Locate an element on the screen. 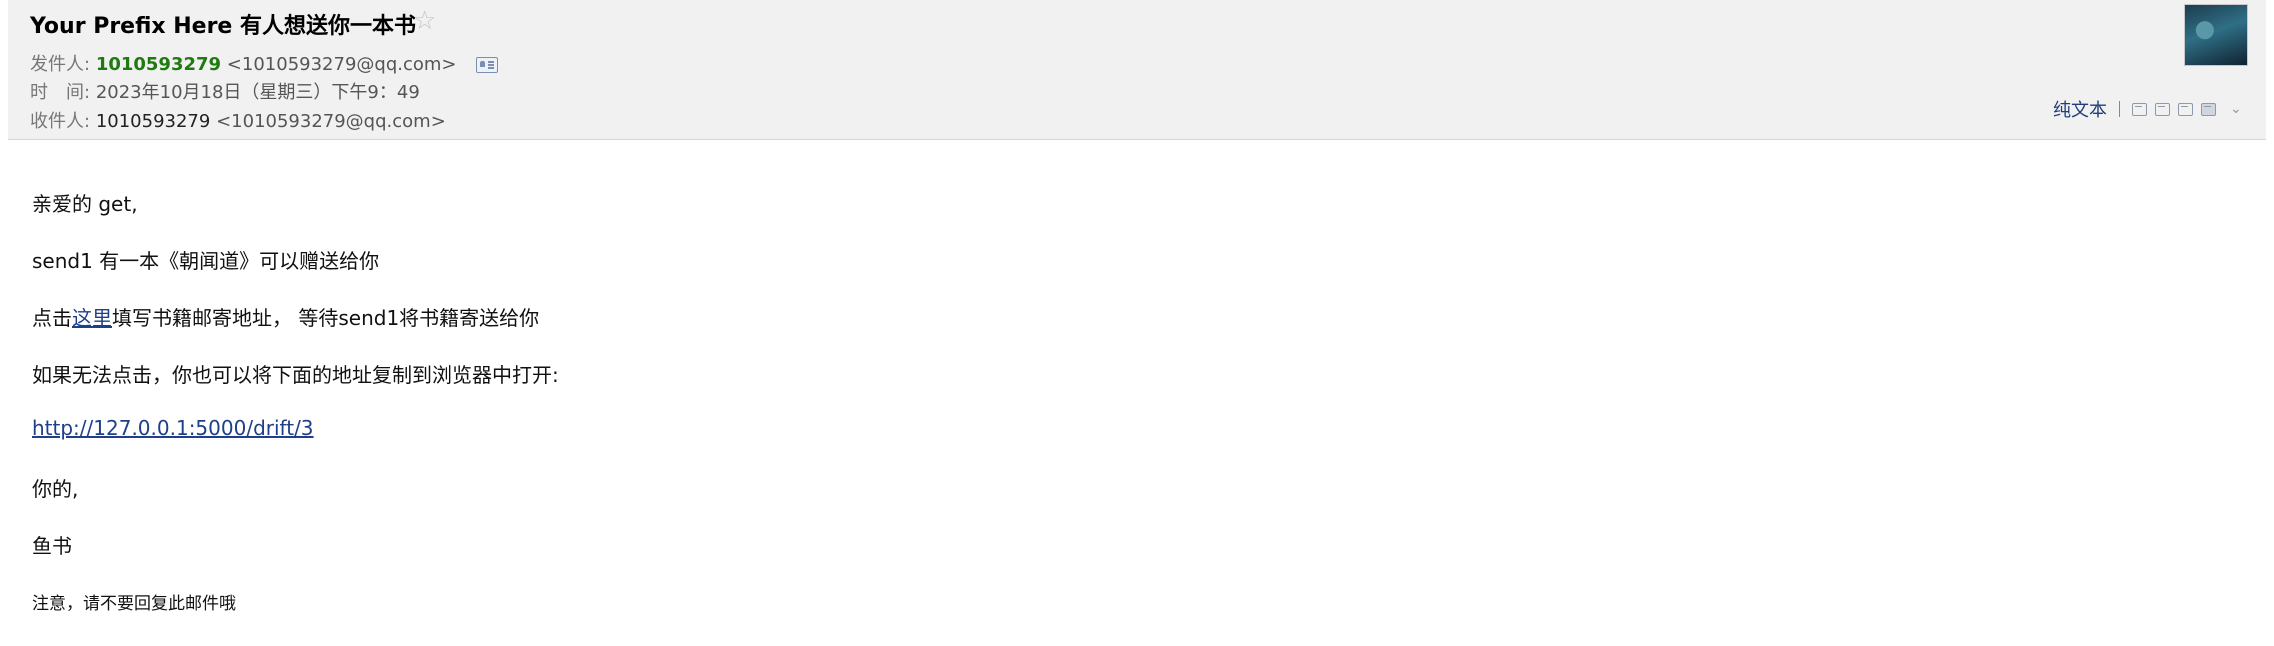  closing: 你的, is located at coordinates (55, 489).